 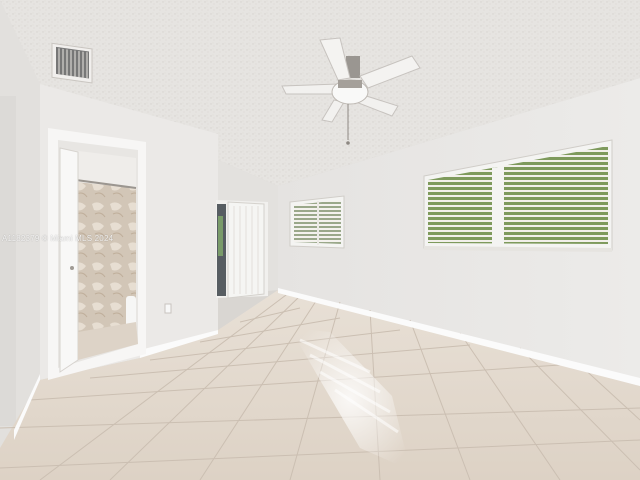 What do you see at coordinates (168, 308) in the screenshot?
I see `wall-outlet` at bounding box center [168, 308].